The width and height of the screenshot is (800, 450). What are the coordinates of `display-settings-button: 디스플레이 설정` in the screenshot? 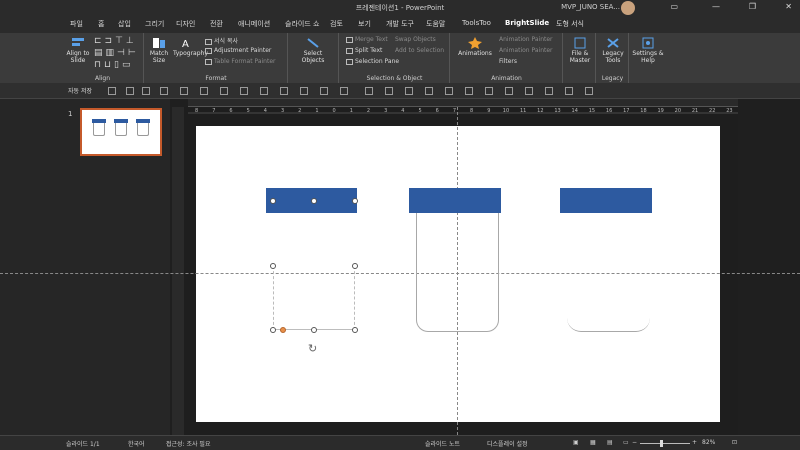 It's located at (507, 443).